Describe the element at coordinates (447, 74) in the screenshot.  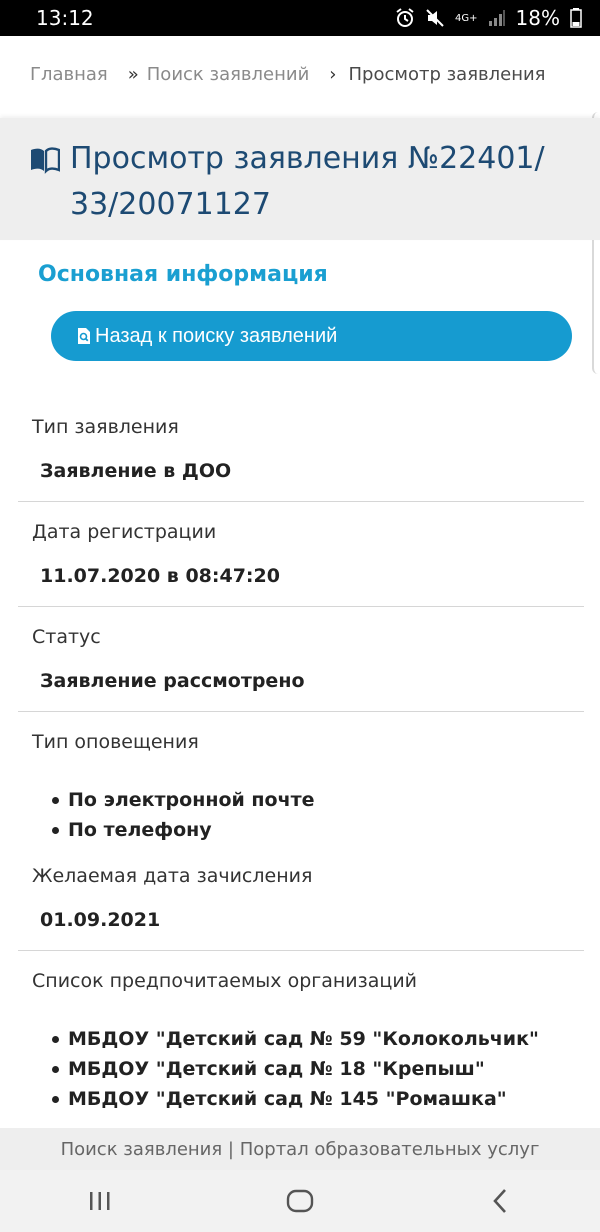
I see `breadcrumb-current: Просмотр заявления` at that location.